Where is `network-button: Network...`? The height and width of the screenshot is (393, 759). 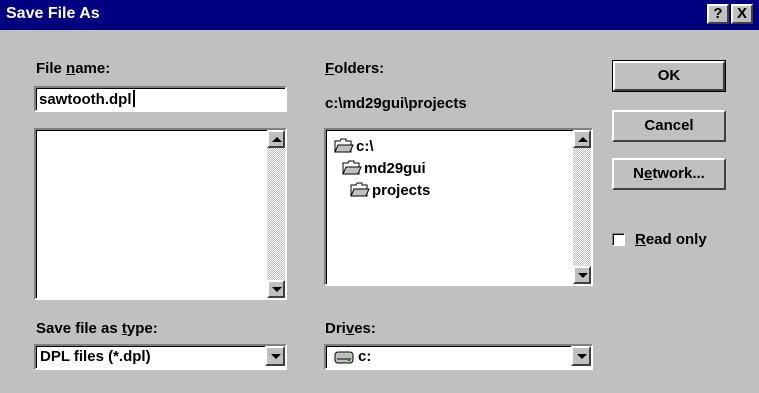
network-button: Network... is located at coordinates (669, 174).